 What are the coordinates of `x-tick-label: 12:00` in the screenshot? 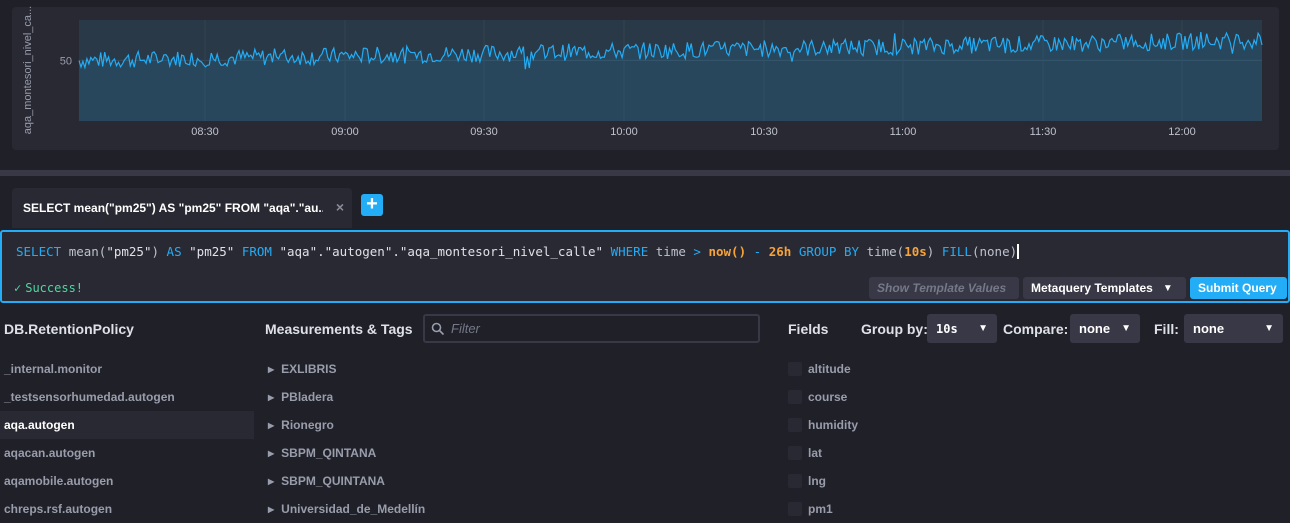 It's located at (1182, 132).